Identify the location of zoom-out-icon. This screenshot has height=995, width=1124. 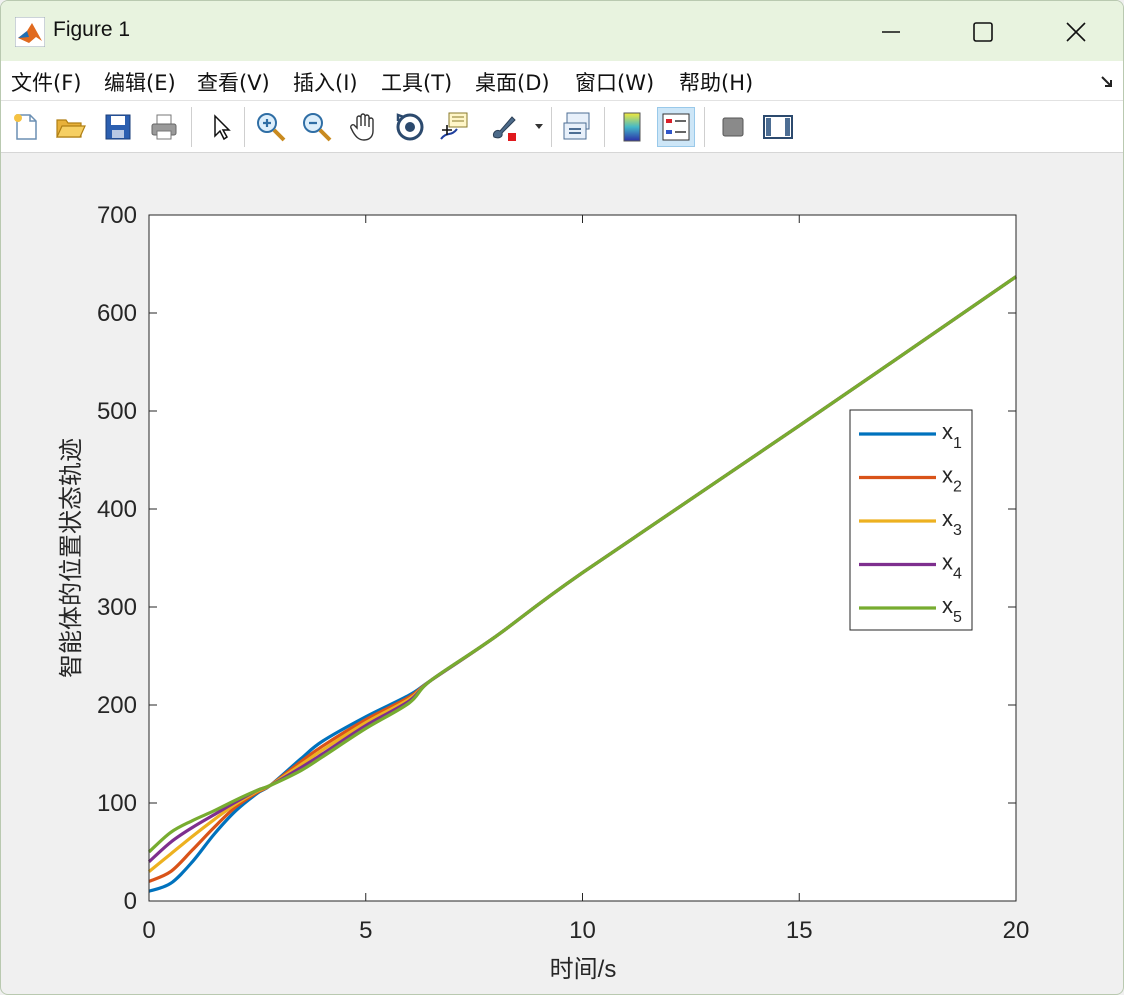
(317, 127).